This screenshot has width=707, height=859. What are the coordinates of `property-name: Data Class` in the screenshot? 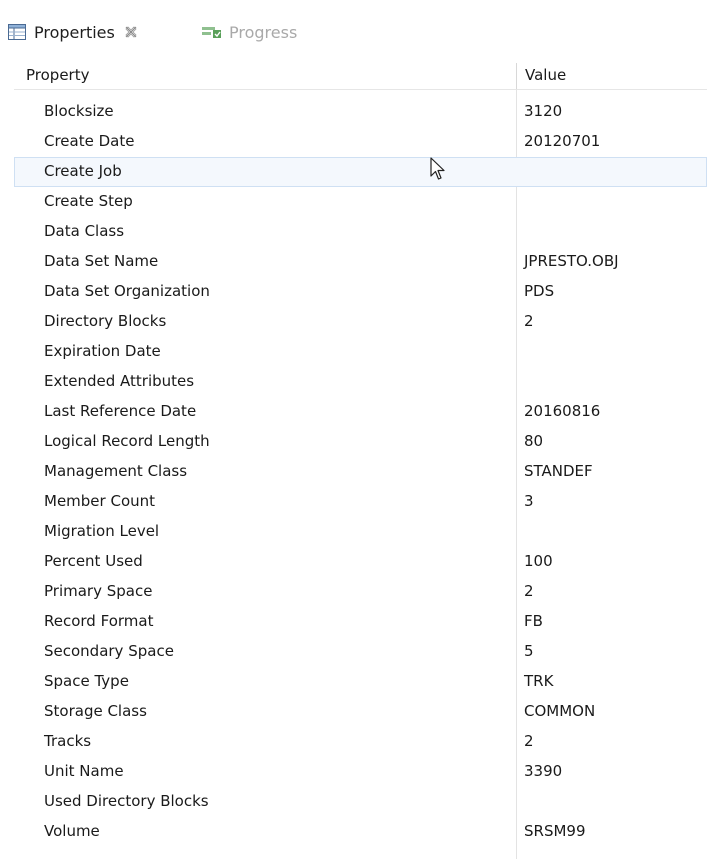 It's located at (84, 231).